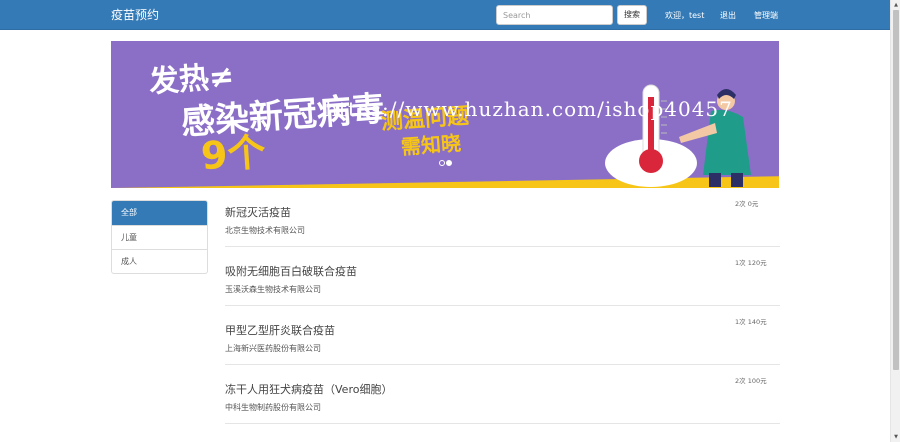 This screenshot has height=442, width=900. Describe the element at coordinates (502, 276) in the screenshot. I see `vaccine-row: 吸附无细胞百白破联合疫苗 玉溪沃森生物技术有限公司 1次 120元` at that location.